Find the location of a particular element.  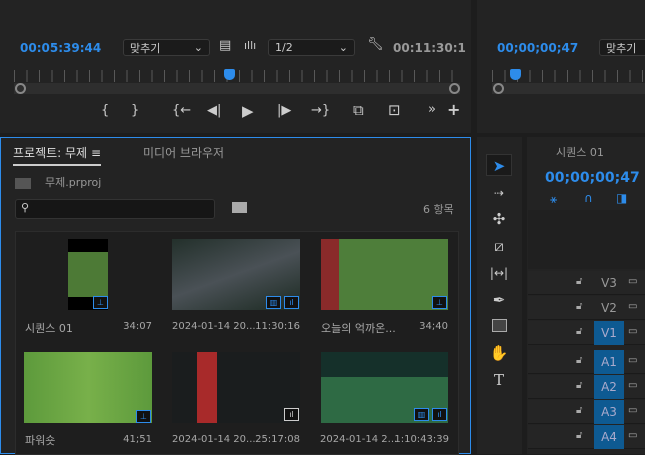

time-ruler is located at coordinates (237, 76).